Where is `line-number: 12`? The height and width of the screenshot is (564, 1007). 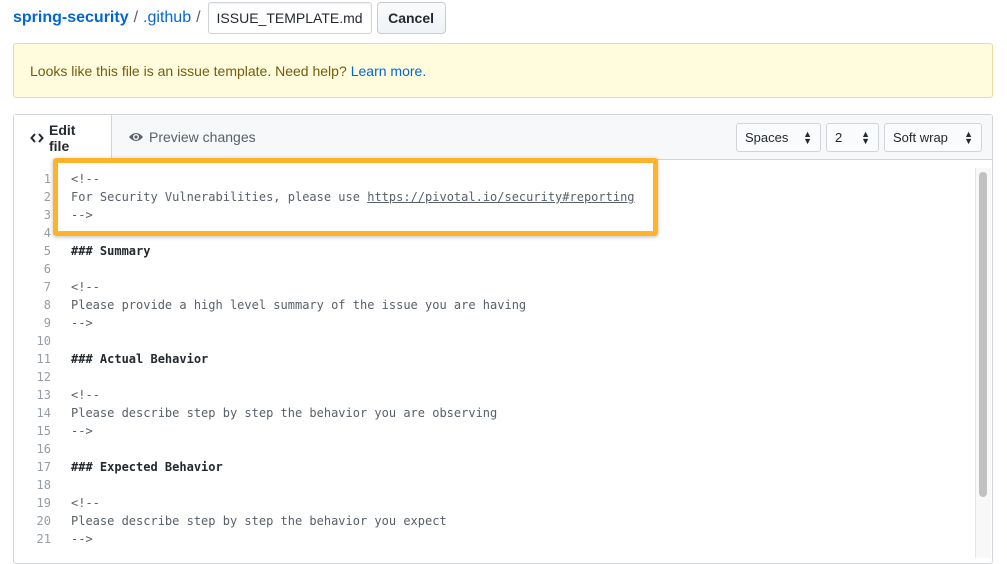 line-number: 12 is located at coordinates (43, 377).